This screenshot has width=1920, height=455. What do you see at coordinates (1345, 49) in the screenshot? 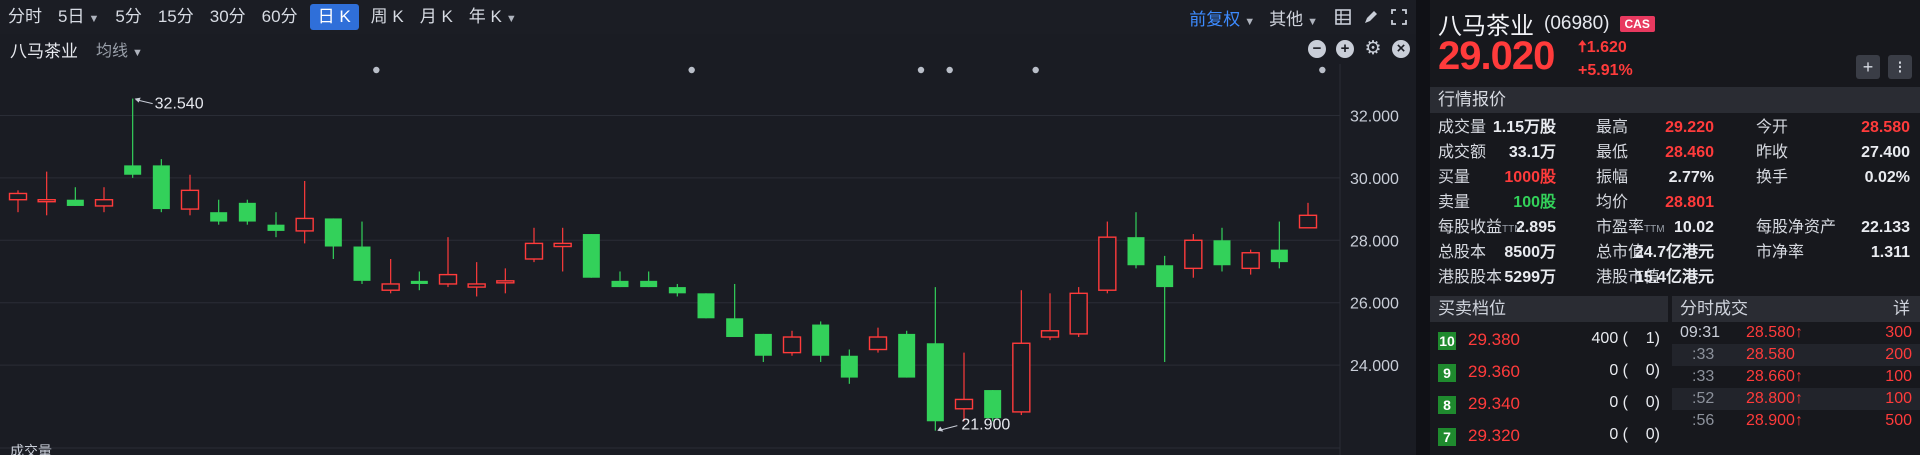
I see `plus-icon: +` at bounding box center [1345, 49].